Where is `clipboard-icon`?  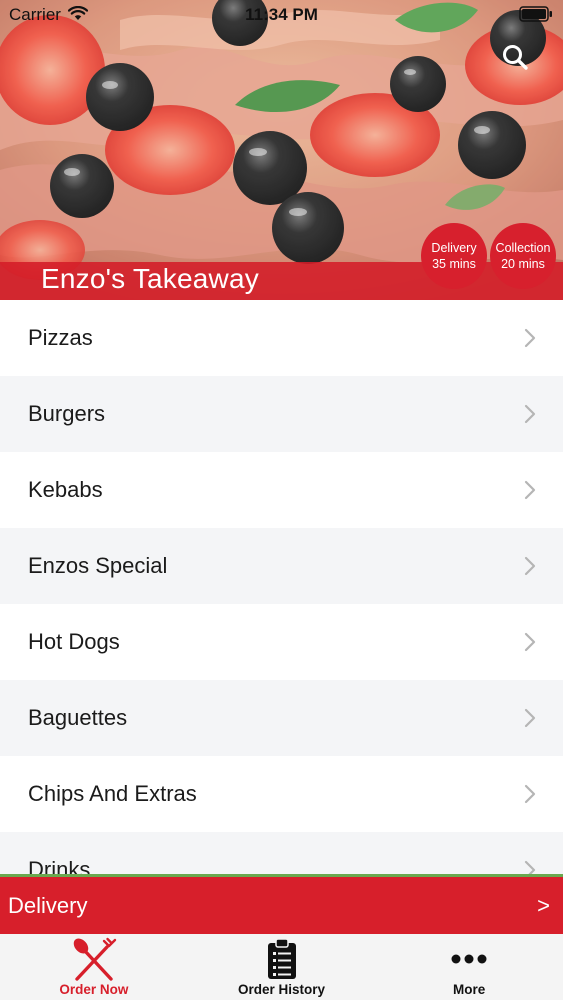 clipboard-icon is located at coordinates (282, 959).